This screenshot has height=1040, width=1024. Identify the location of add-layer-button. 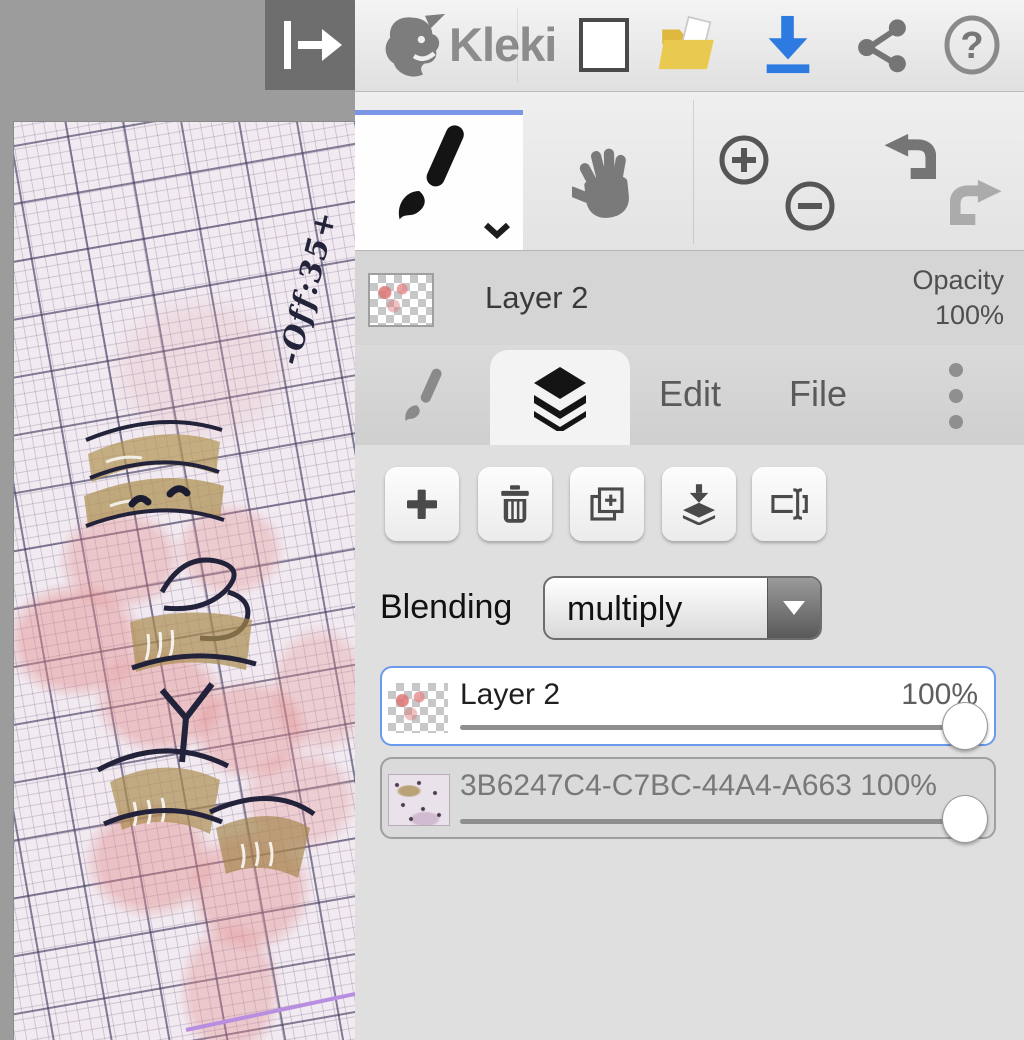
(422, 504).